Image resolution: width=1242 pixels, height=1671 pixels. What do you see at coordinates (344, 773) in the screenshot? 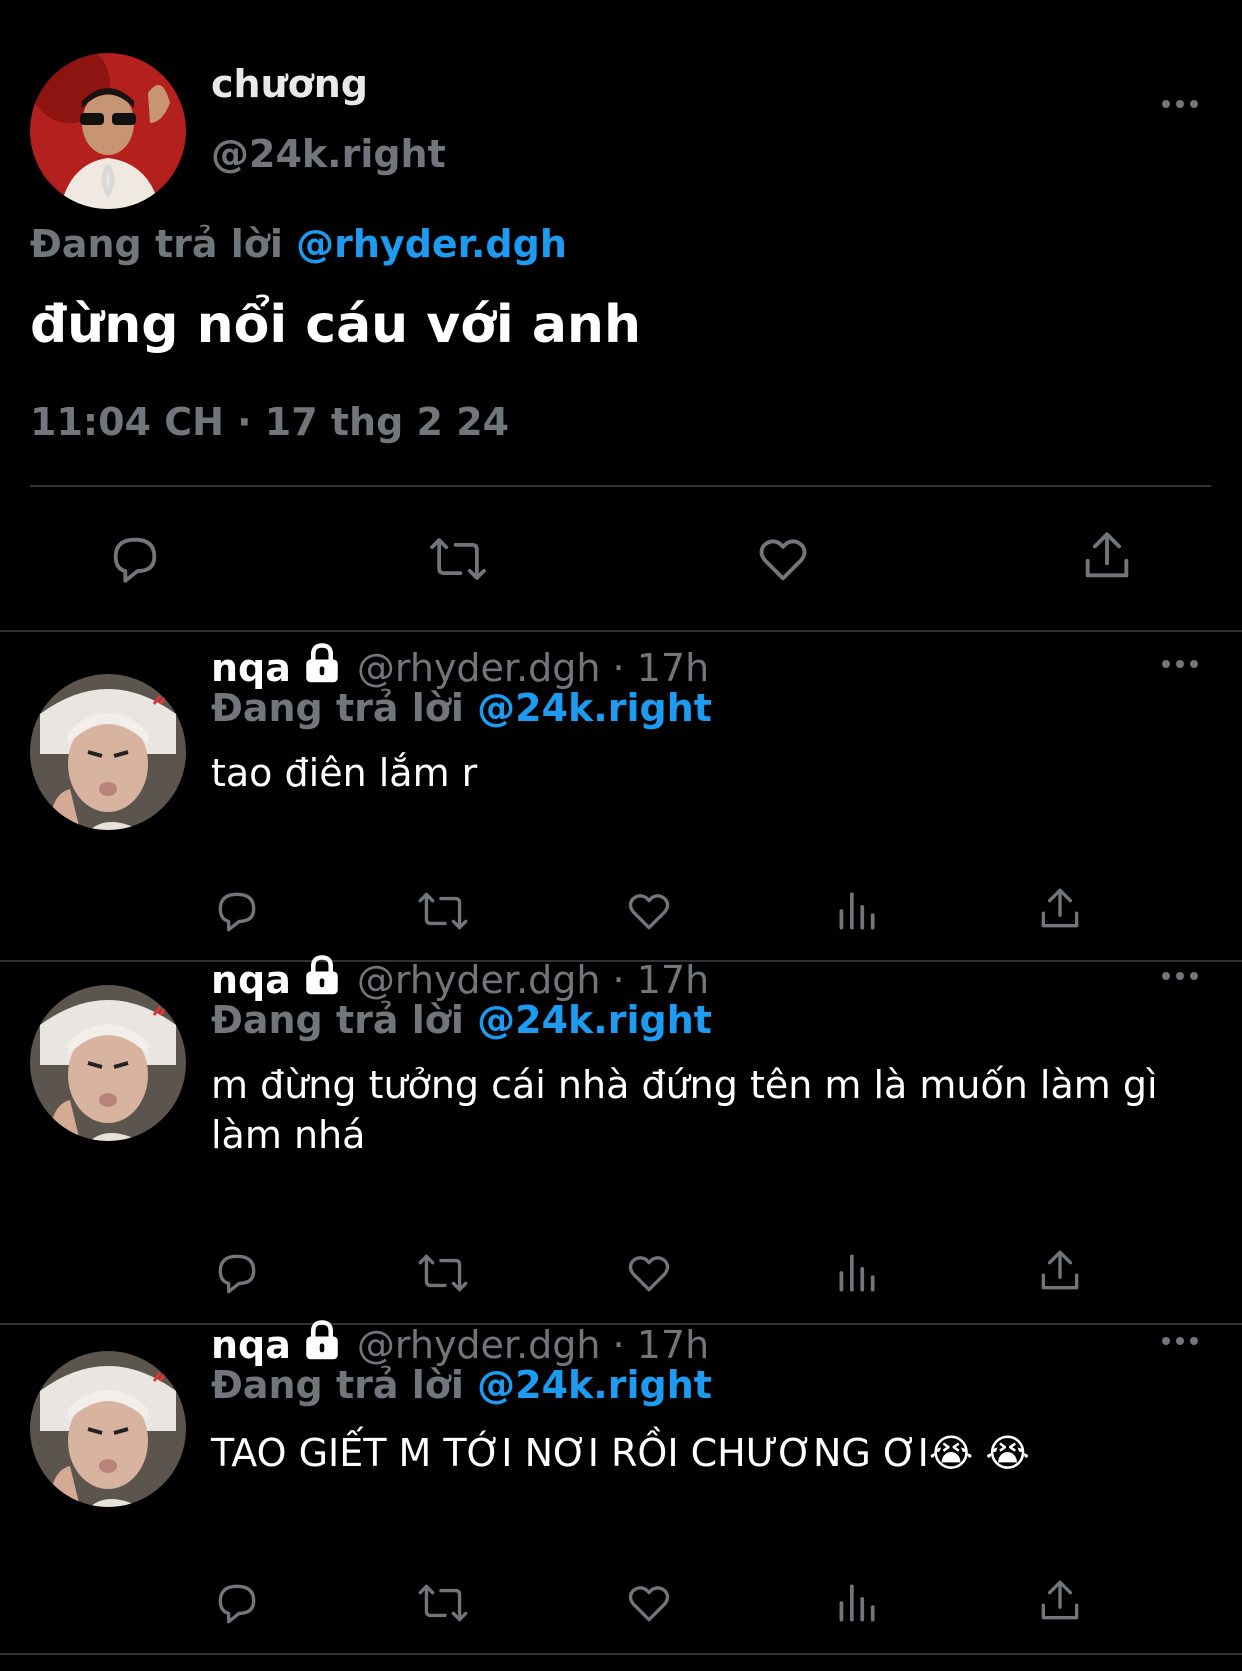
I see `reply-text: tao điên lắm r` at bounding box center [344, 773].